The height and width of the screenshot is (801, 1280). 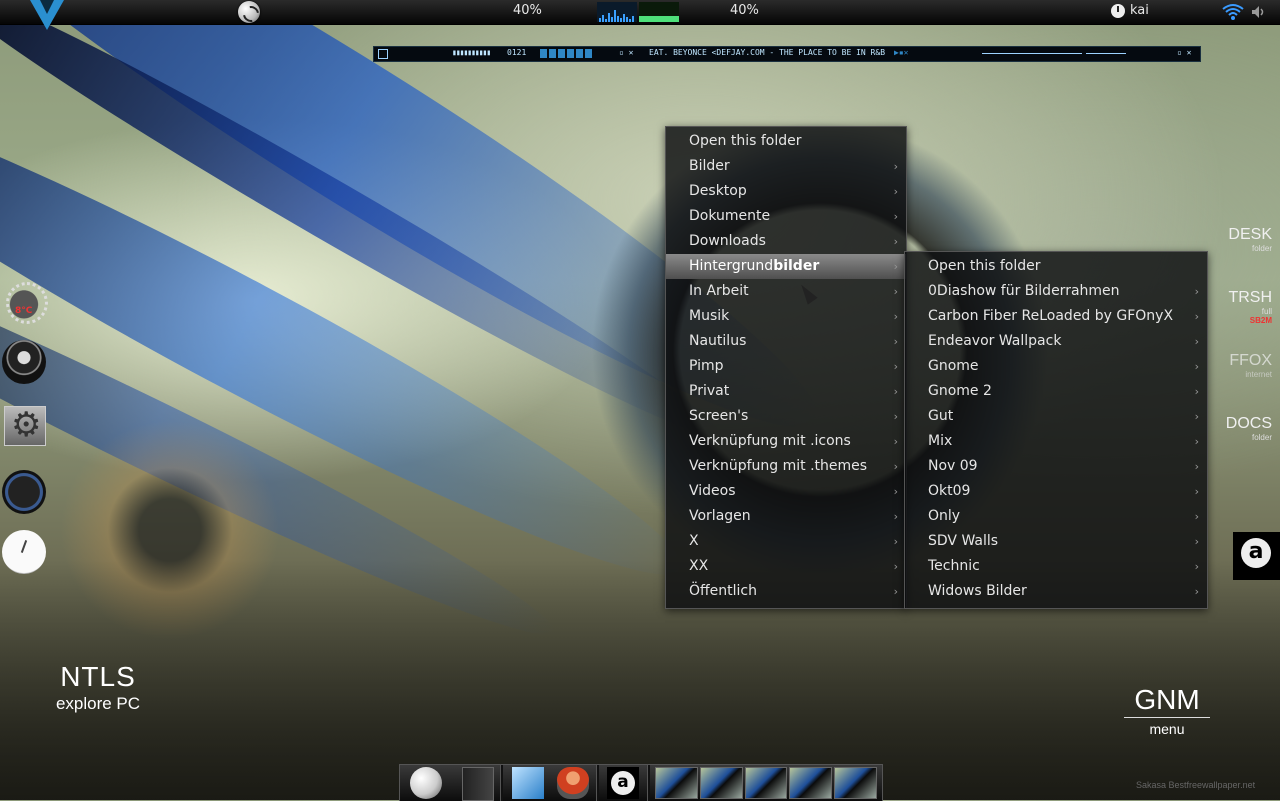 I want to click on seek-bar, so click(x=1032, y=53).